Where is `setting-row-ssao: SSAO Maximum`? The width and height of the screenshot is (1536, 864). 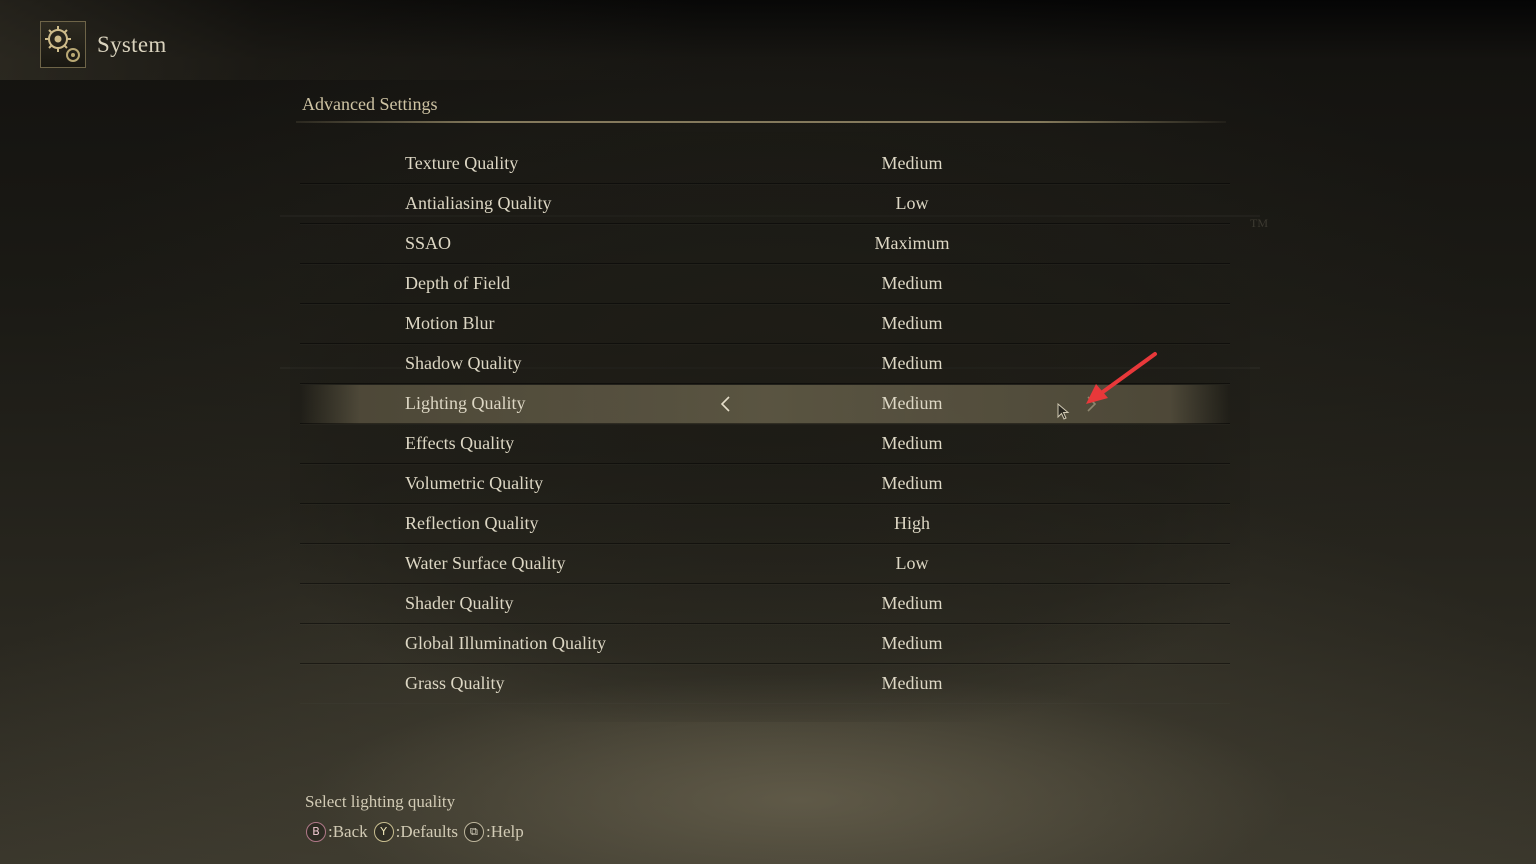 setting-row-ssao: SSAO Maximum is located at coordinates (765, 244).